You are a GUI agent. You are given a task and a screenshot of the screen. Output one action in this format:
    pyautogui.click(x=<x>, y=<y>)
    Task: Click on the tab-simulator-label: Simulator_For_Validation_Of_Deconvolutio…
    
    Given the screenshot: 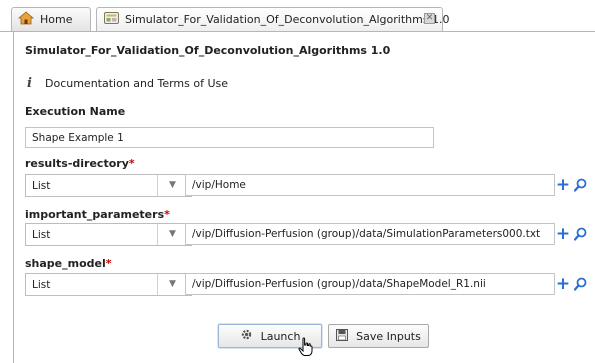 What is the action you would take?
    pyautogui.click(x=287, y=19)
    